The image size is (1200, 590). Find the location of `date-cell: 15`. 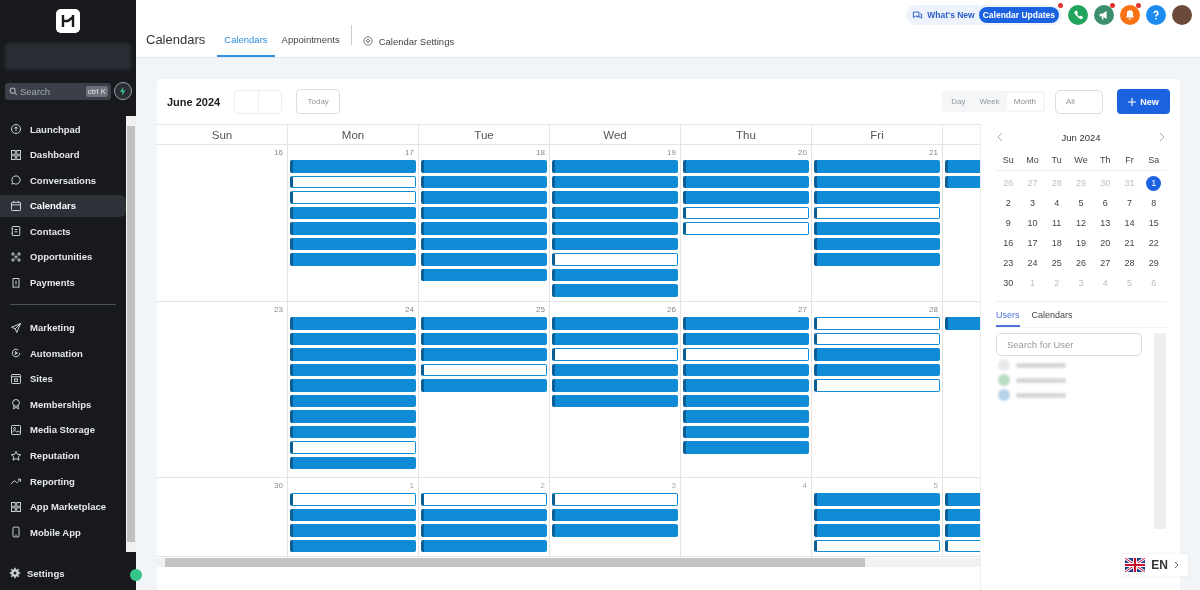

date-cell: 15 is located at coordinates (1153, 223).